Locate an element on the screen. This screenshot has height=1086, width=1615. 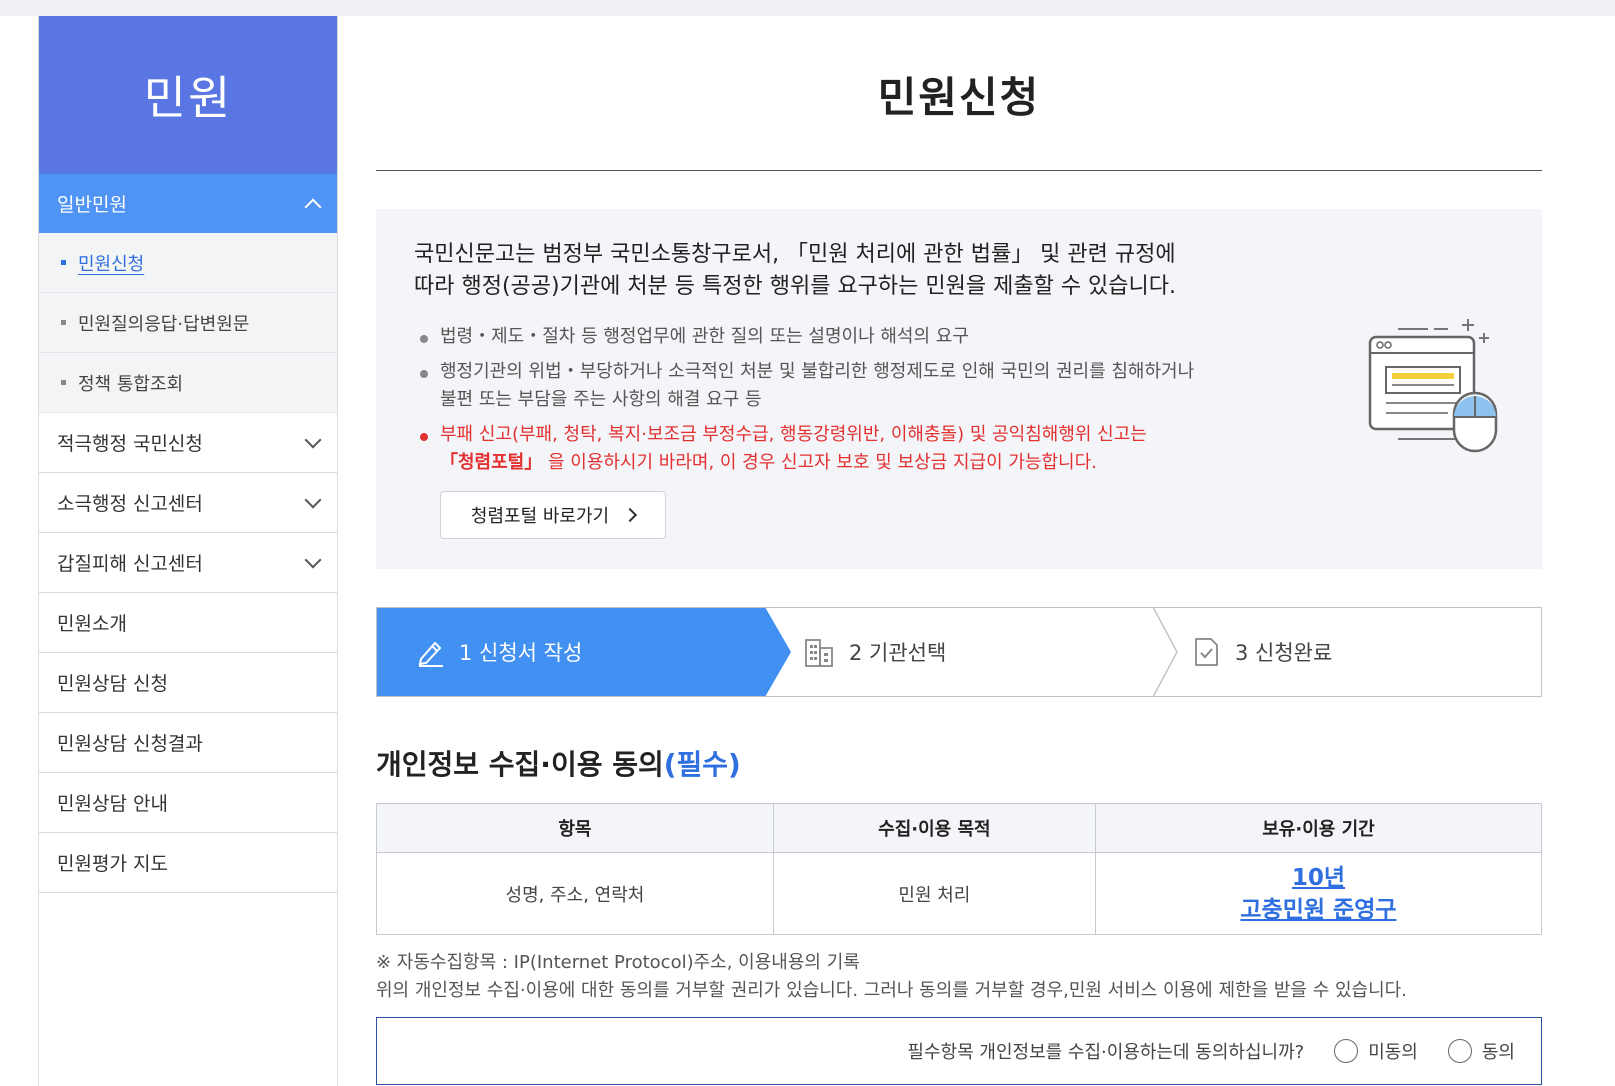
sidebar-item-label: 민원상담 신청결과 is located at coordinates (130, 744).